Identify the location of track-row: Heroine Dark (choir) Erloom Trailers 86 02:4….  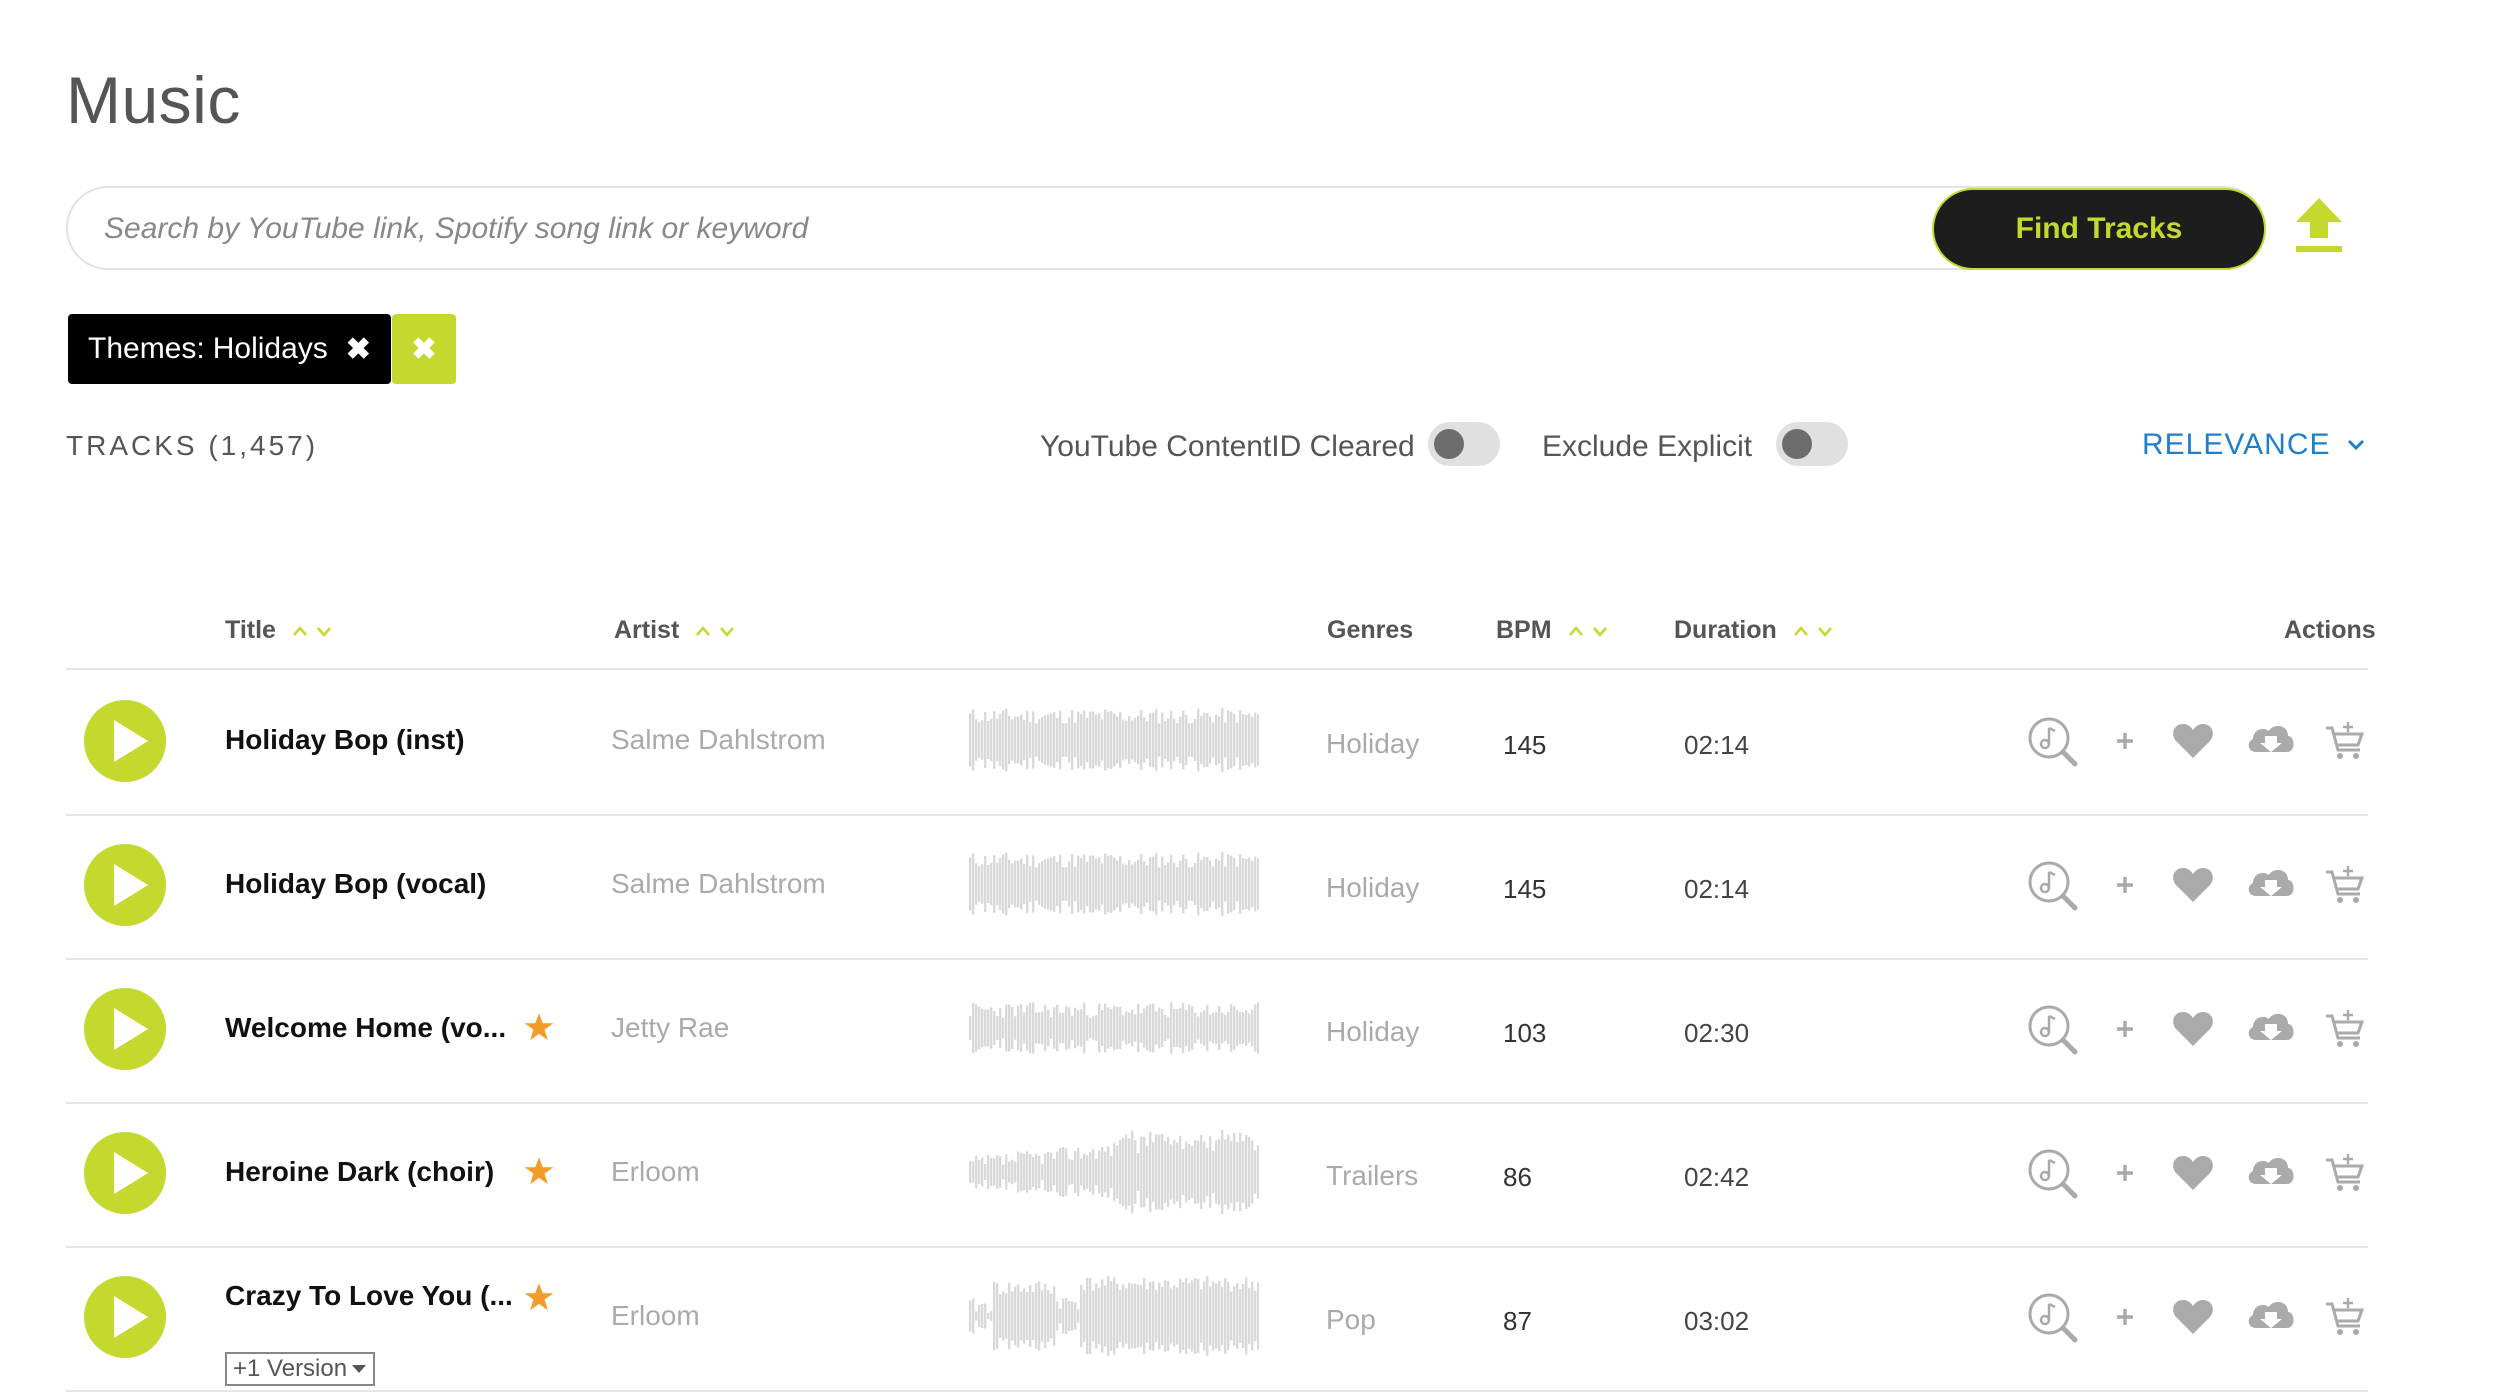
(1217, 1176).